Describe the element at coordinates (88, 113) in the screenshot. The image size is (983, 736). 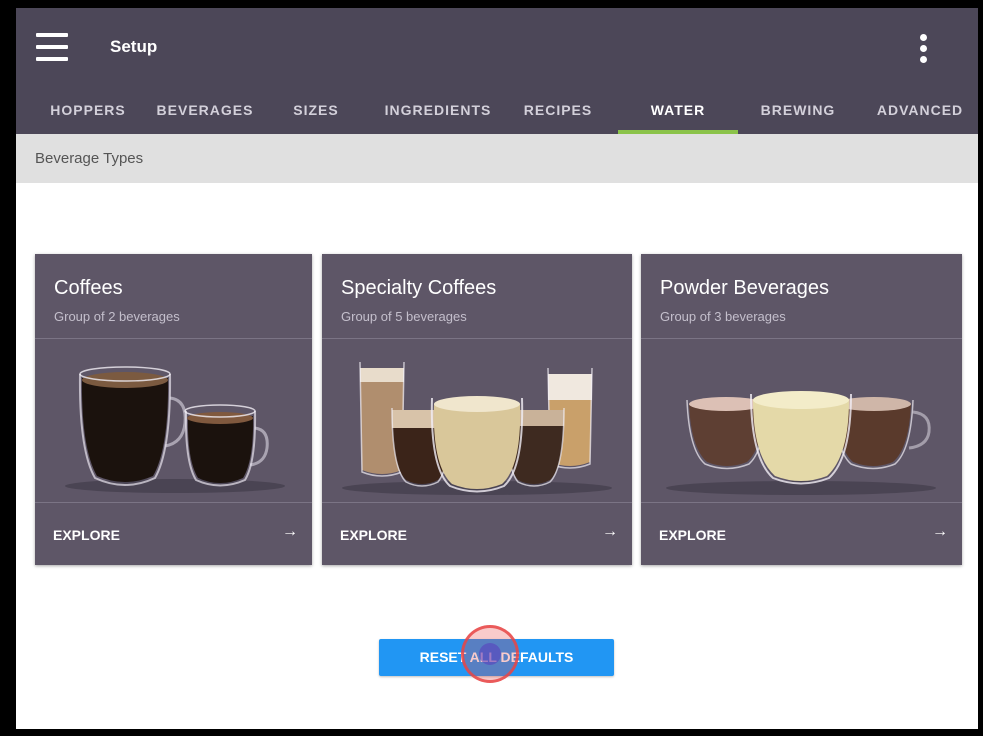
I see `tab-hoppers: HOPPERS` at that location.